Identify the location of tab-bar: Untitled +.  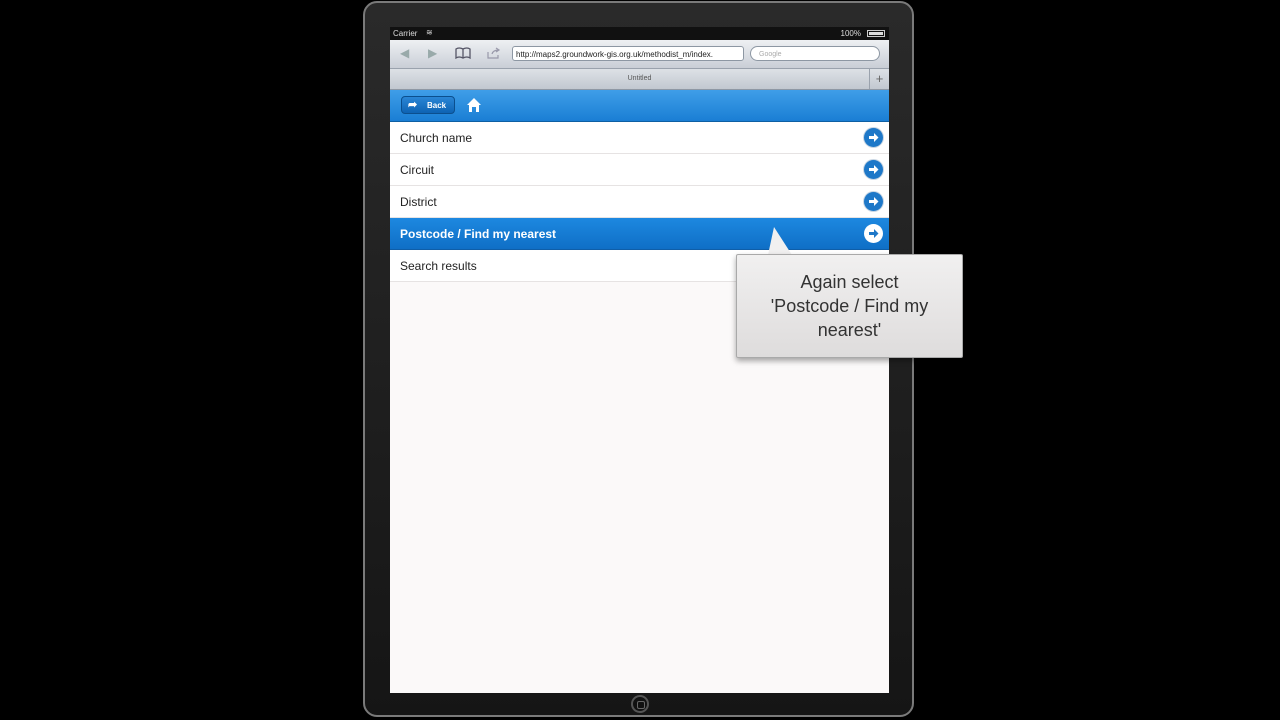
(639, 79).